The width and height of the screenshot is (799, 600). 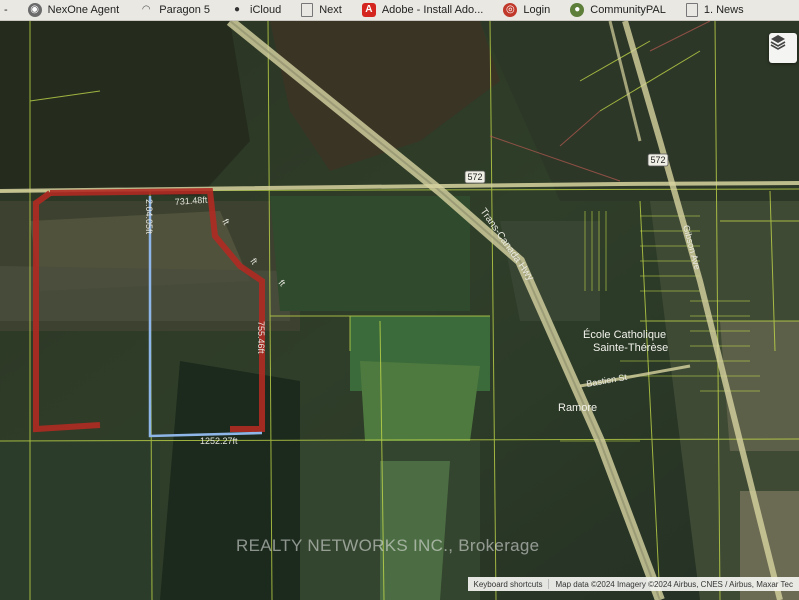 I want to click on bookmark-nexone-agent: ◉ NexOne Agent, so click(x=74, y=10).